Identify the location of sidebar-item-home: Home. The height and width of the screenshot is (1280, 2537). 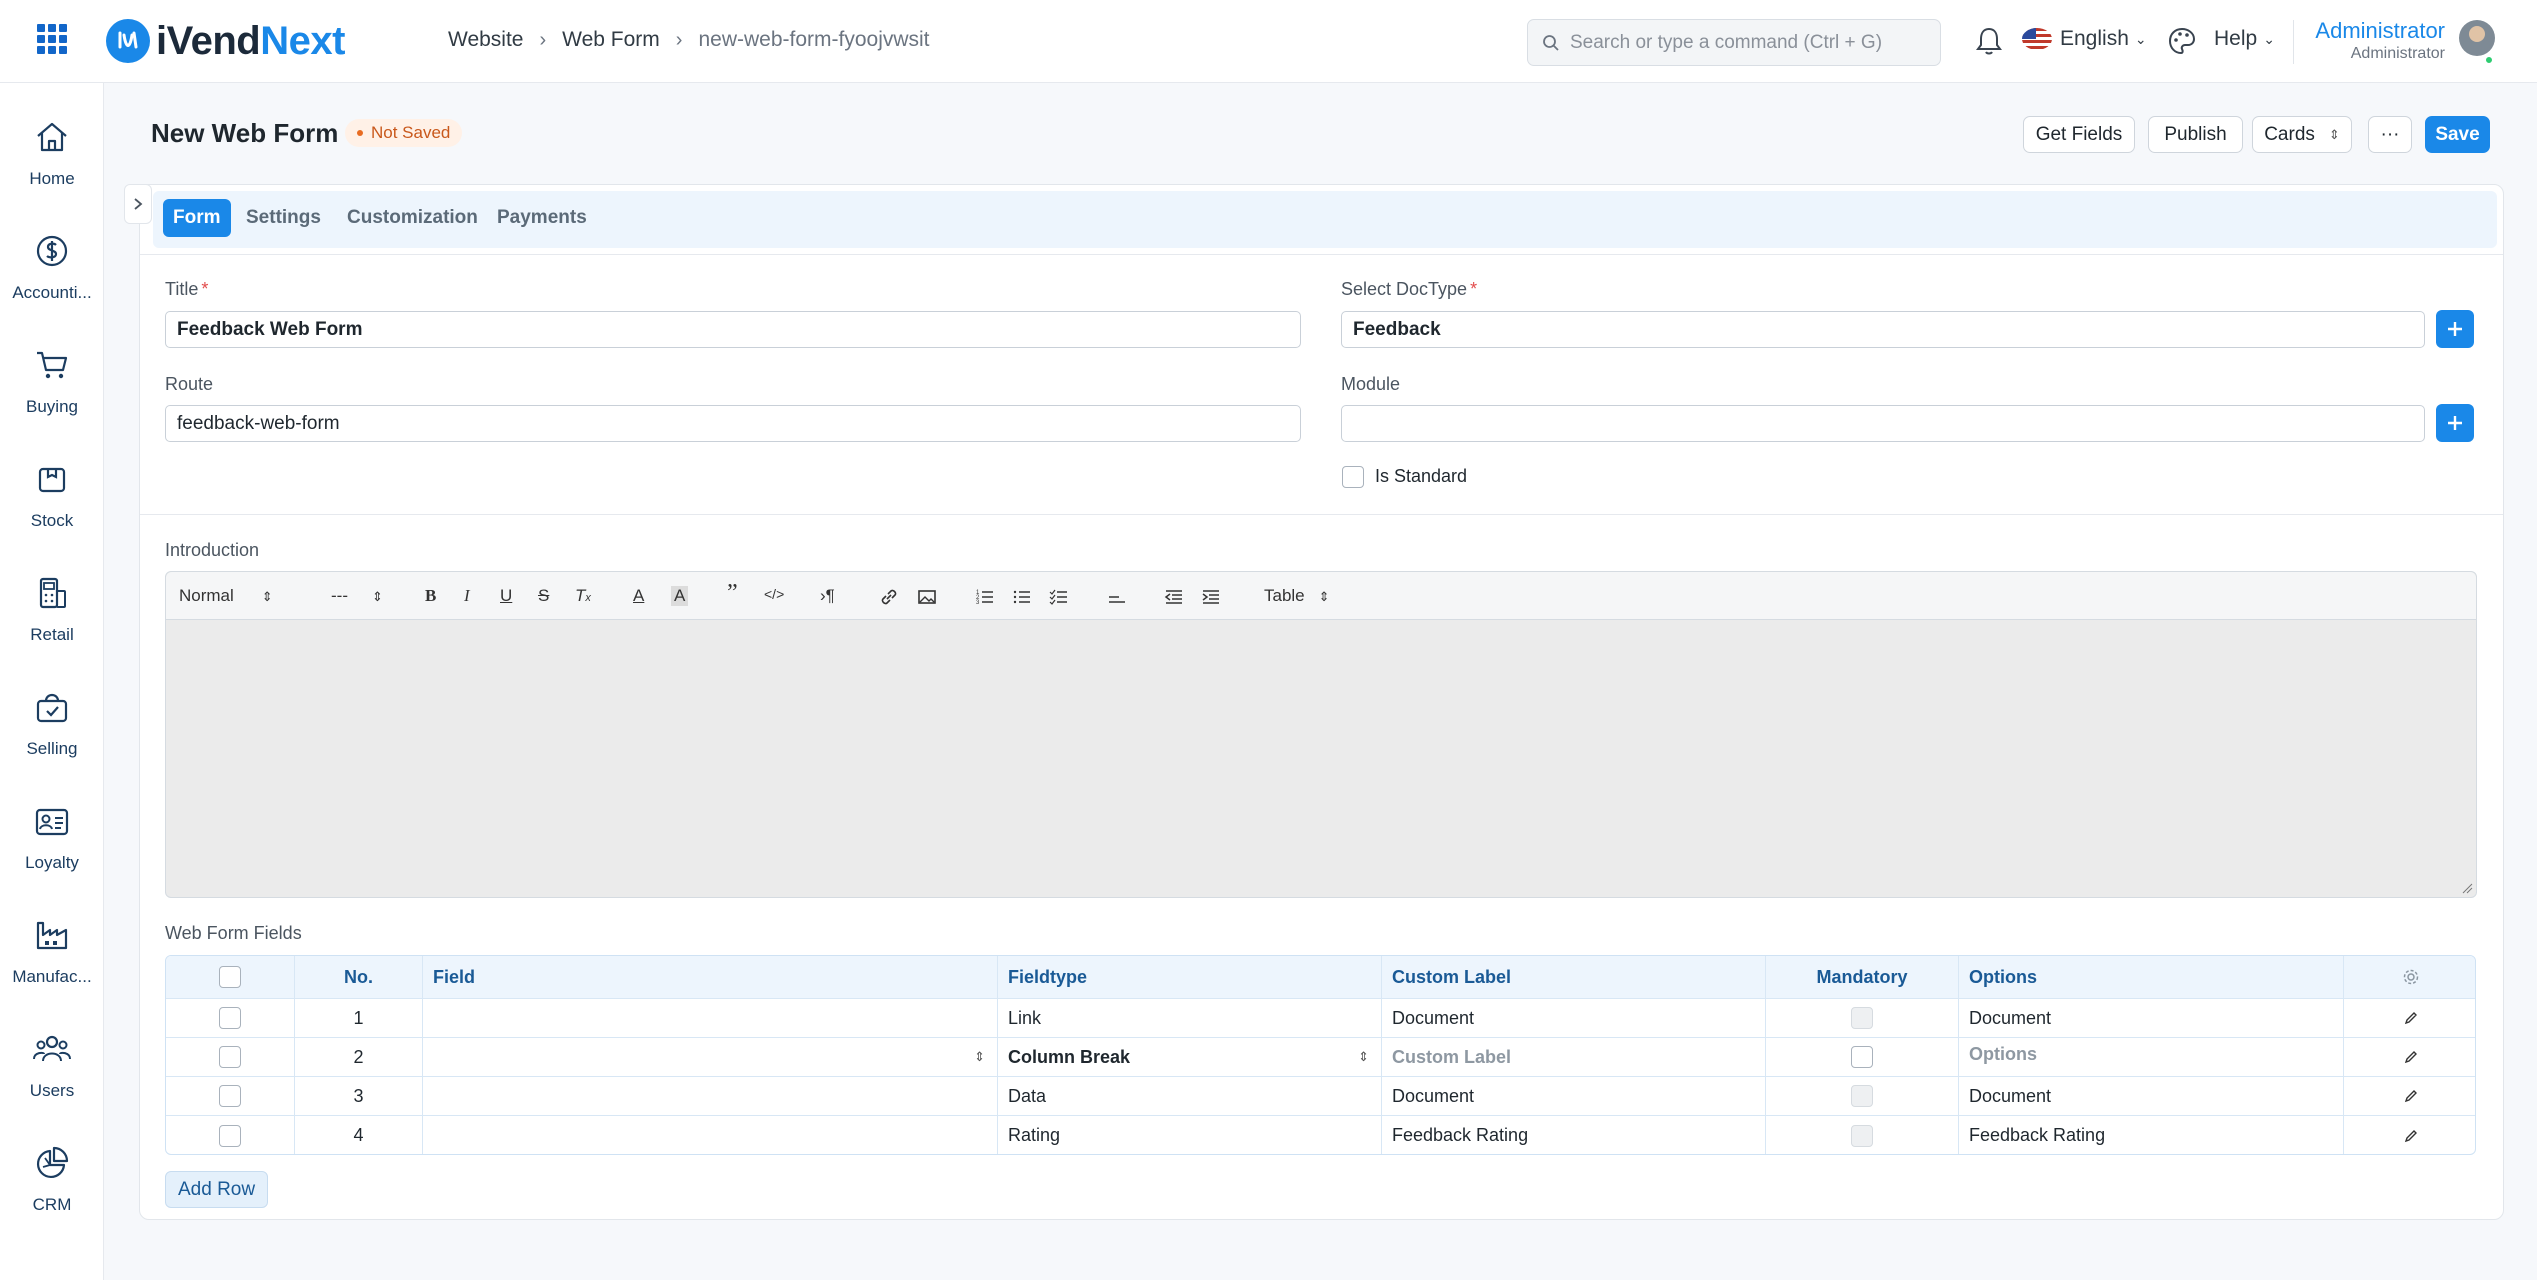
(52, 169).